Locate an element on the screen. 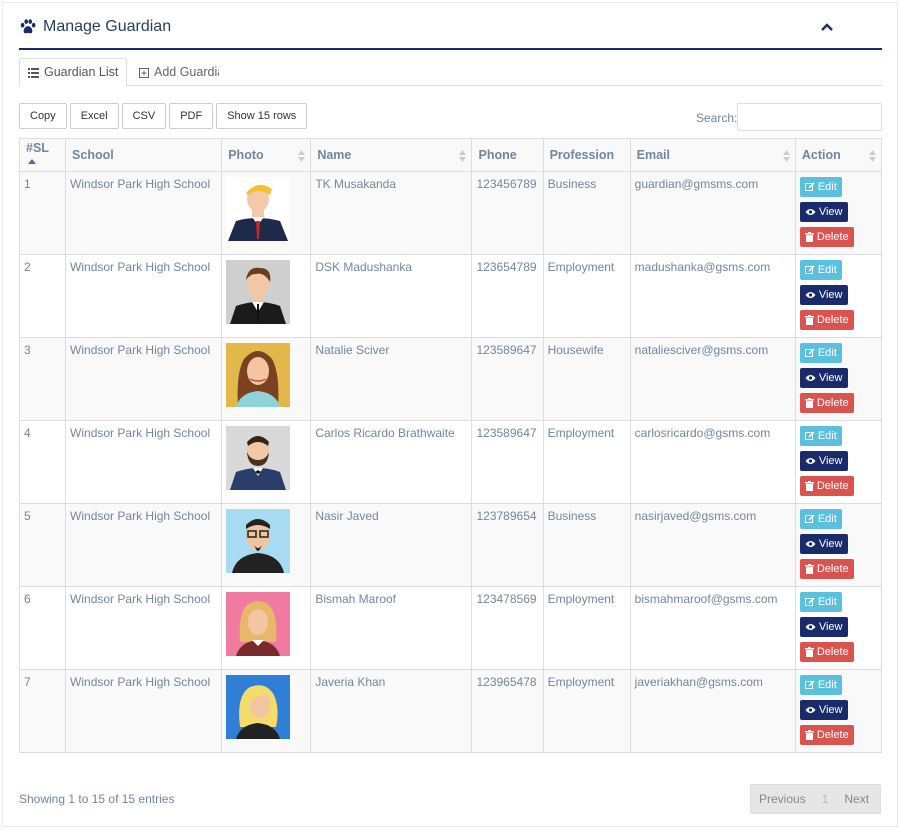 Image resolution: width=900 pixels, height=829 pixels. column-header-email: Email is located at coordinates (712, 155).